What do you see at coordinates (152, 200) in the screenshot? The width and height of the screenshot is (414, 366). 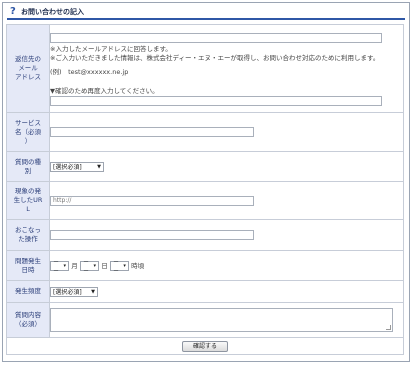 I see `url-input: http://` at bounding box center [152, 200].